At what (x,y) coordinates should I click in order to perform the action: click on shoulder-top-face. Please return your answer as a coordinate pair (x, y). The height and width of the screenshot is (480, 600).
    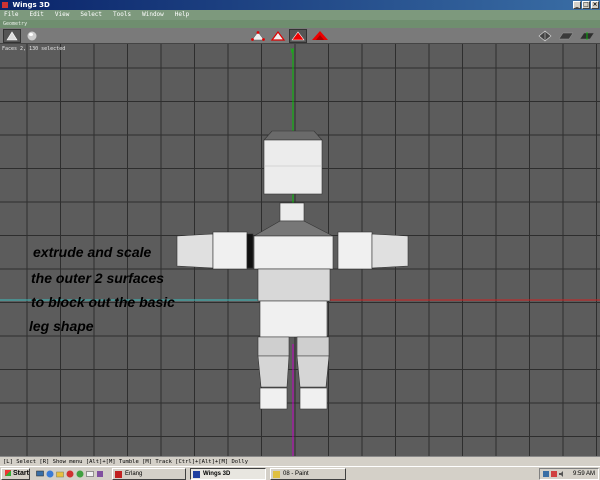
    Looking at the image, I should click on (293, 228).